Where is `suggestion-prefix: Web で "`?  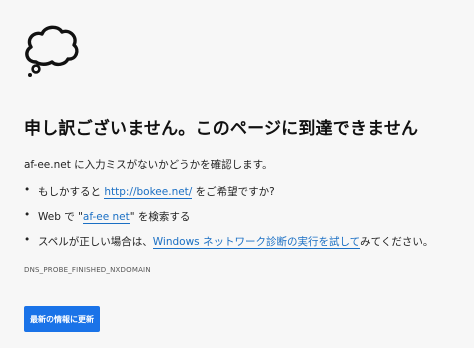
suggestion-prefix: Web で " is located at coordinates (60, 217).